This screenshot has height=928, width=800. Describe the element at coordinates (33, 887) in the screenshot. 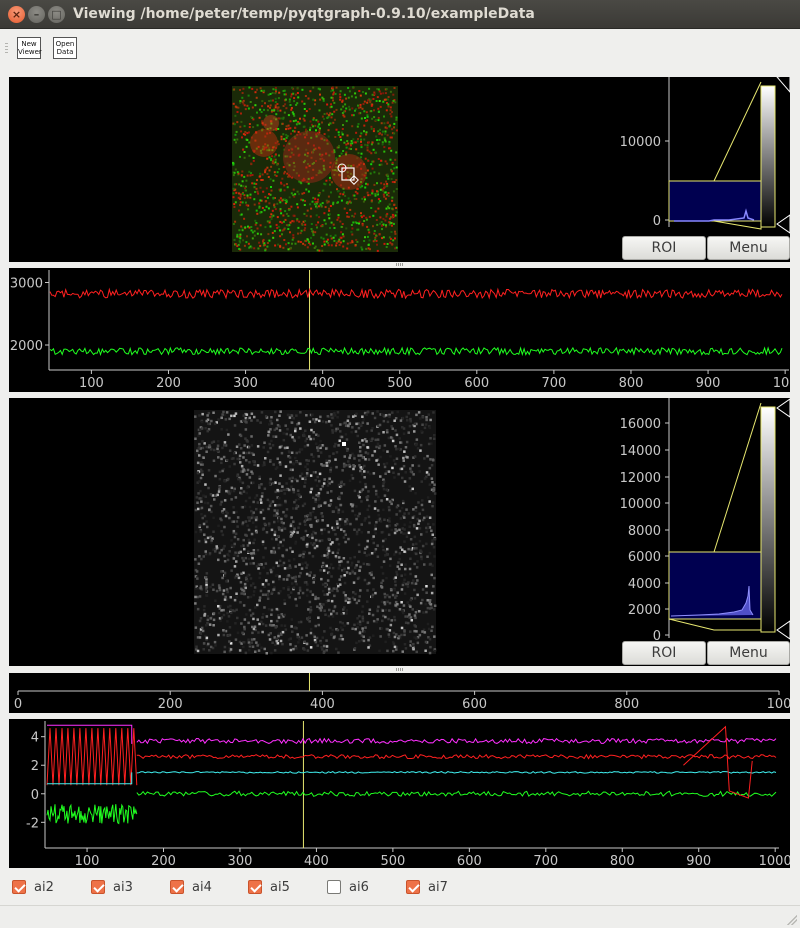

I see `checkbox-ai2: ai2` at that location.